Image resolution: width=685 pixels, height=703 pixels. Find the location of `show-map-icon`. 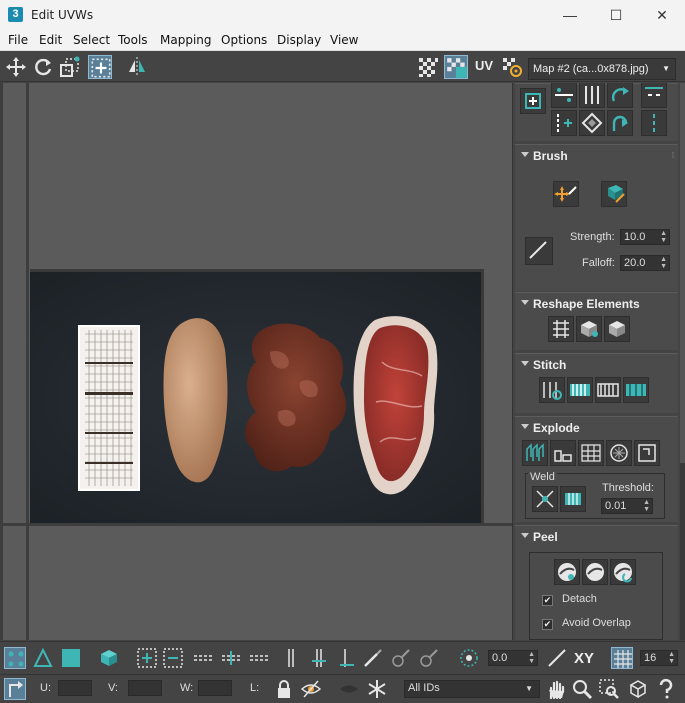

show-map-icon is located at coordinates (456, 67).